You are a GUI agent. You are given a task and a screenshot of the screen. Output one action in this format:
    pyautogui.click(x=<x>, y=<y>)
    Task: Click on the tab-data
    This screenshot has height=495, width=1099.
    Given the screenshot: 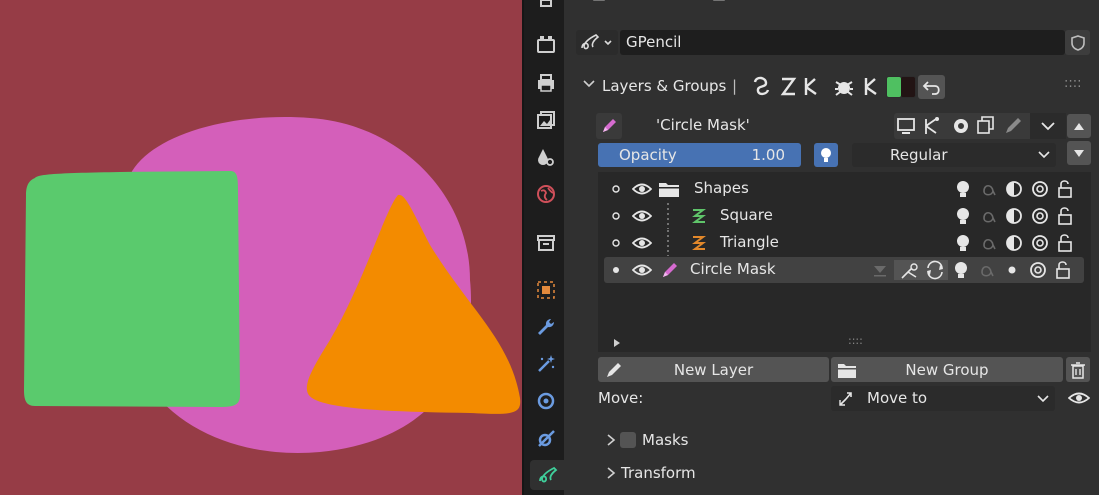 What is the action you would take?
    pyautogui.click(x=548, y=475)
    